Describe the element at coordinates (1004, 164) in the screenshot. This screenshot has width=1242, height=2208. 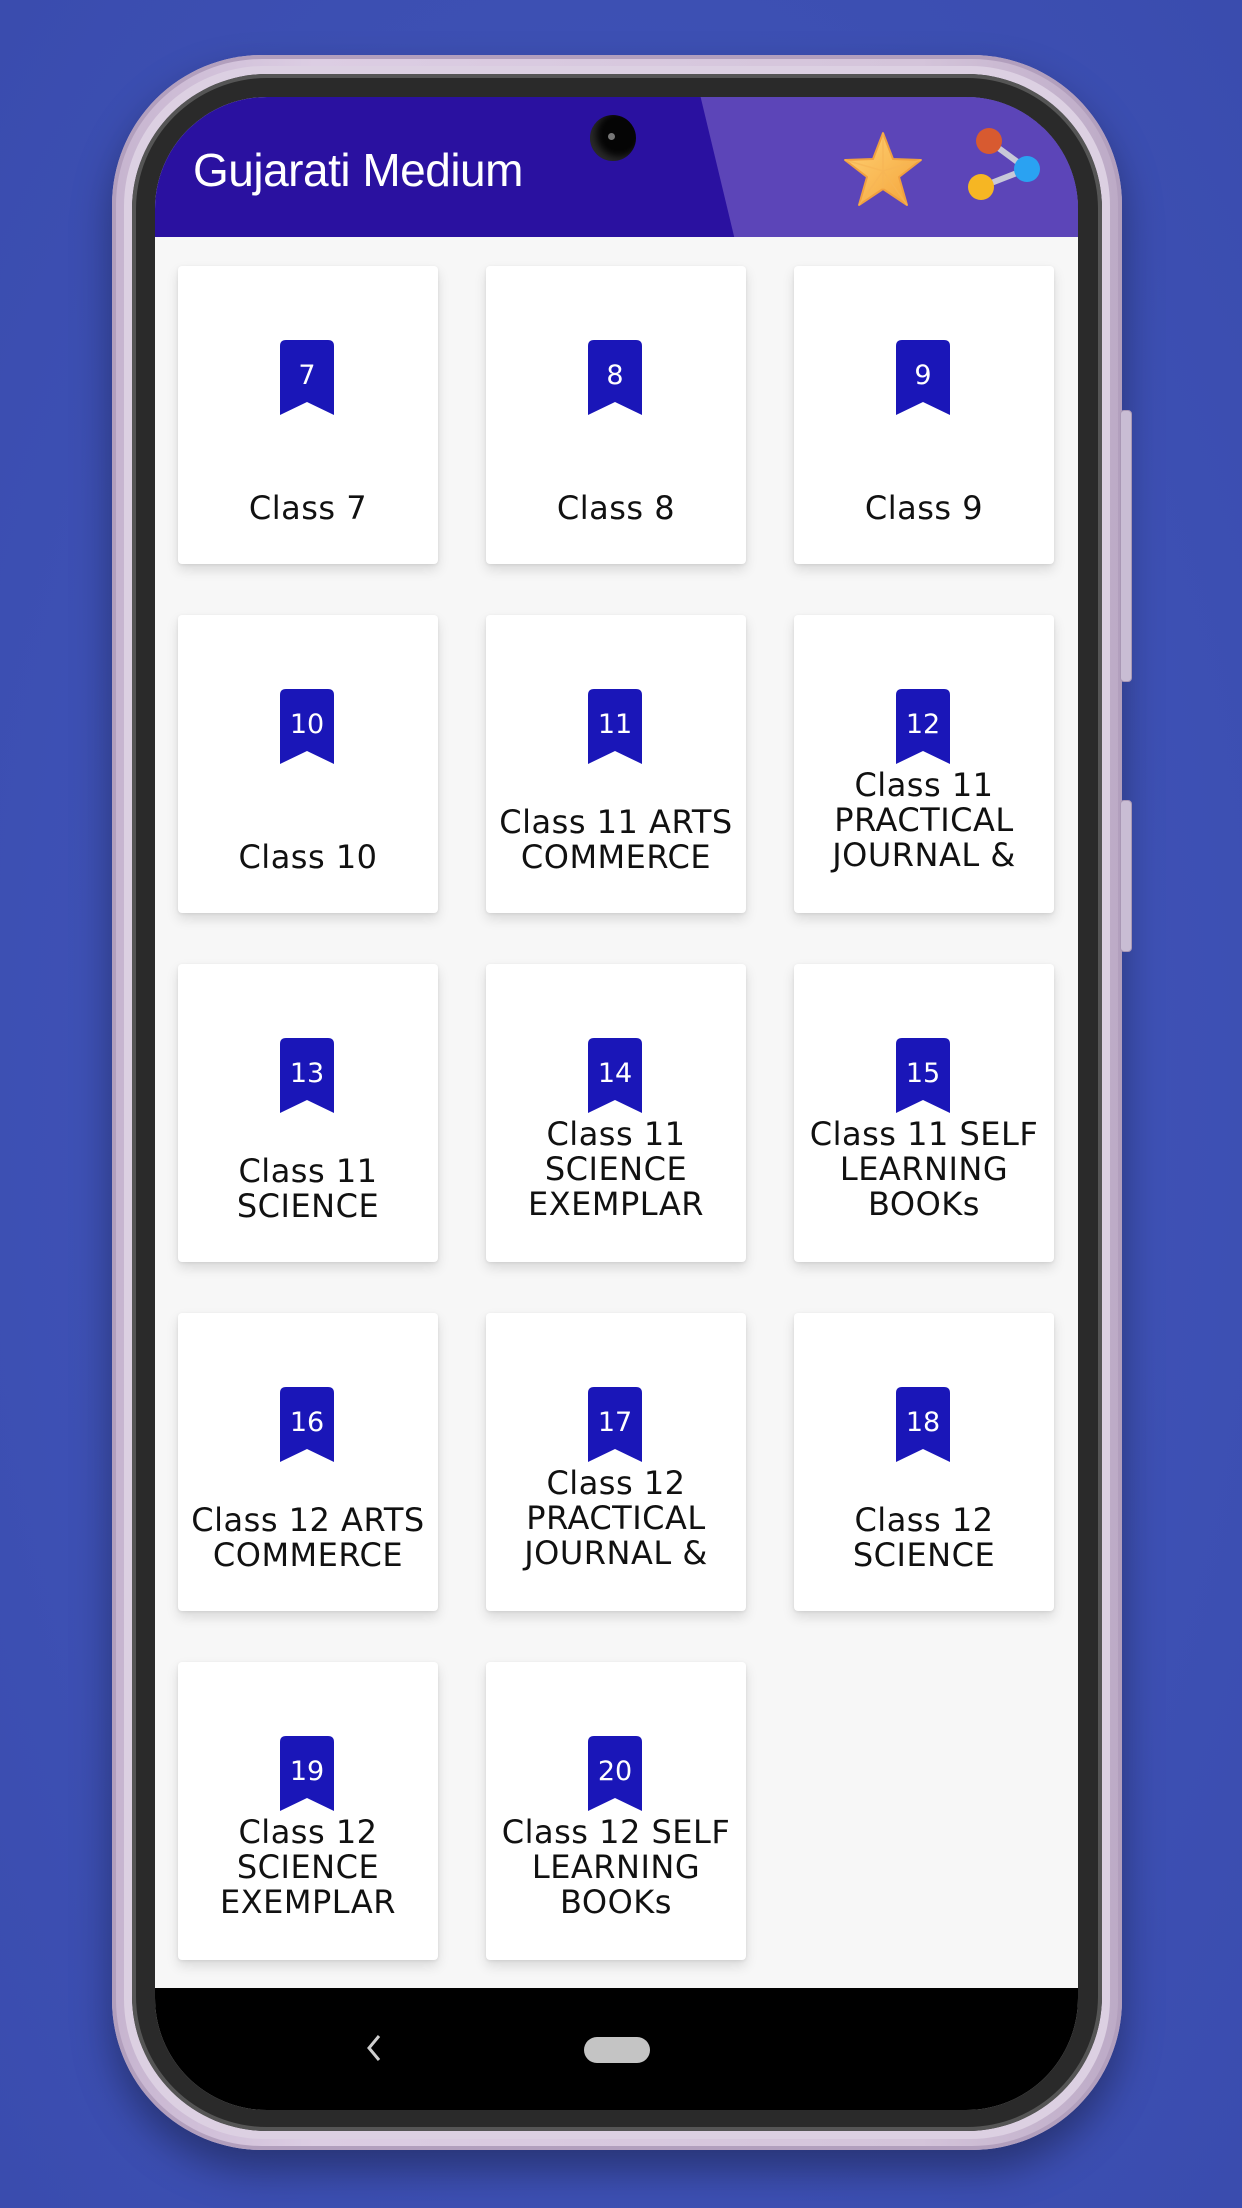
I see `share-icon` at that location.